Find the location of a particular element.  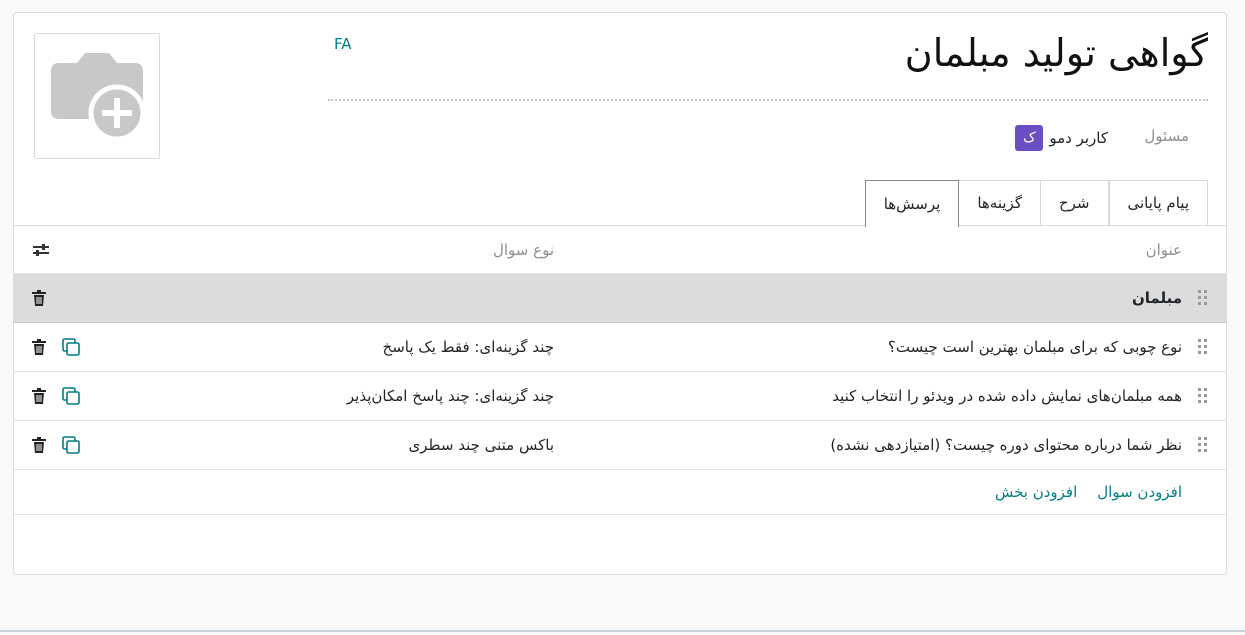

tab-questions: پرسش‌ها is located at coordinates (912, 203).